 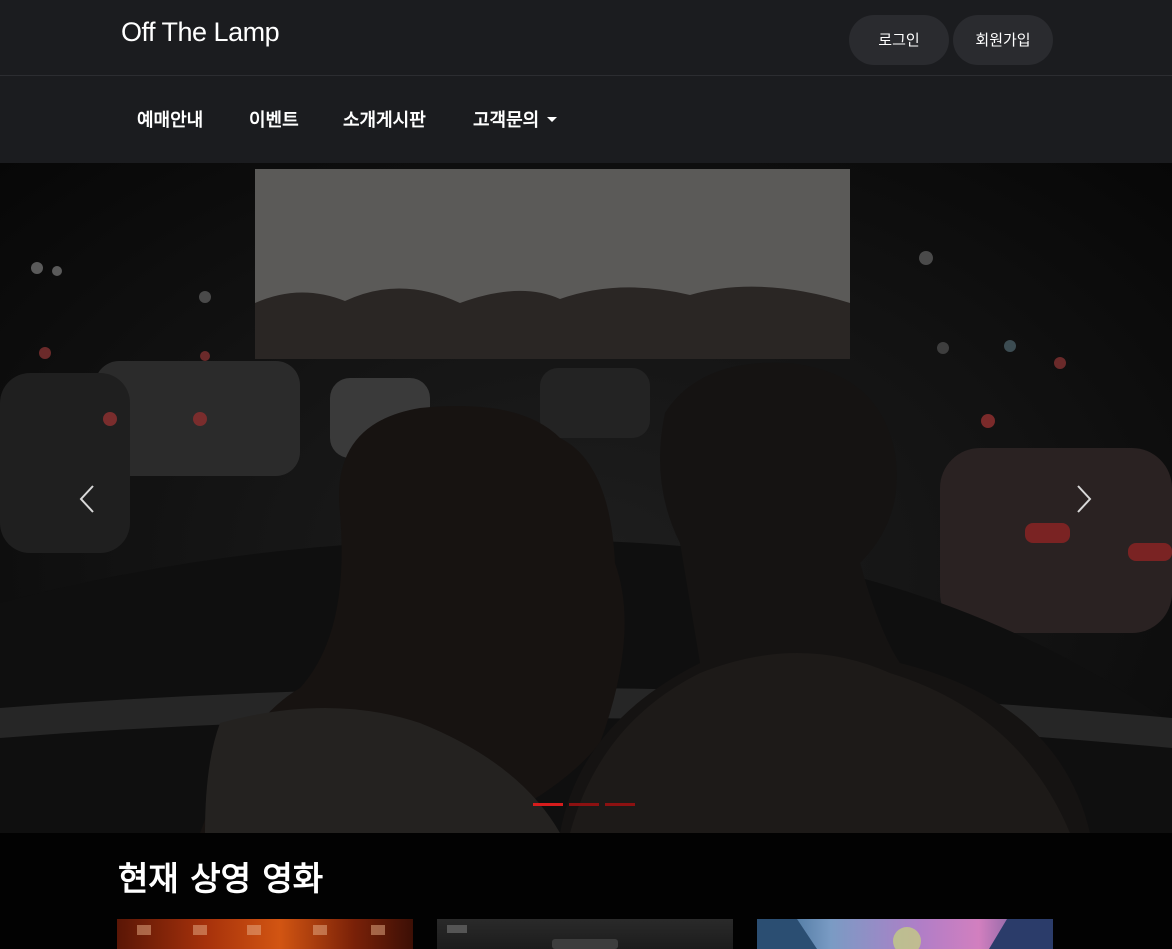 I want to click on top-bar: Off The Lamp 로그인 회원가입, so click(x=586, y=38).